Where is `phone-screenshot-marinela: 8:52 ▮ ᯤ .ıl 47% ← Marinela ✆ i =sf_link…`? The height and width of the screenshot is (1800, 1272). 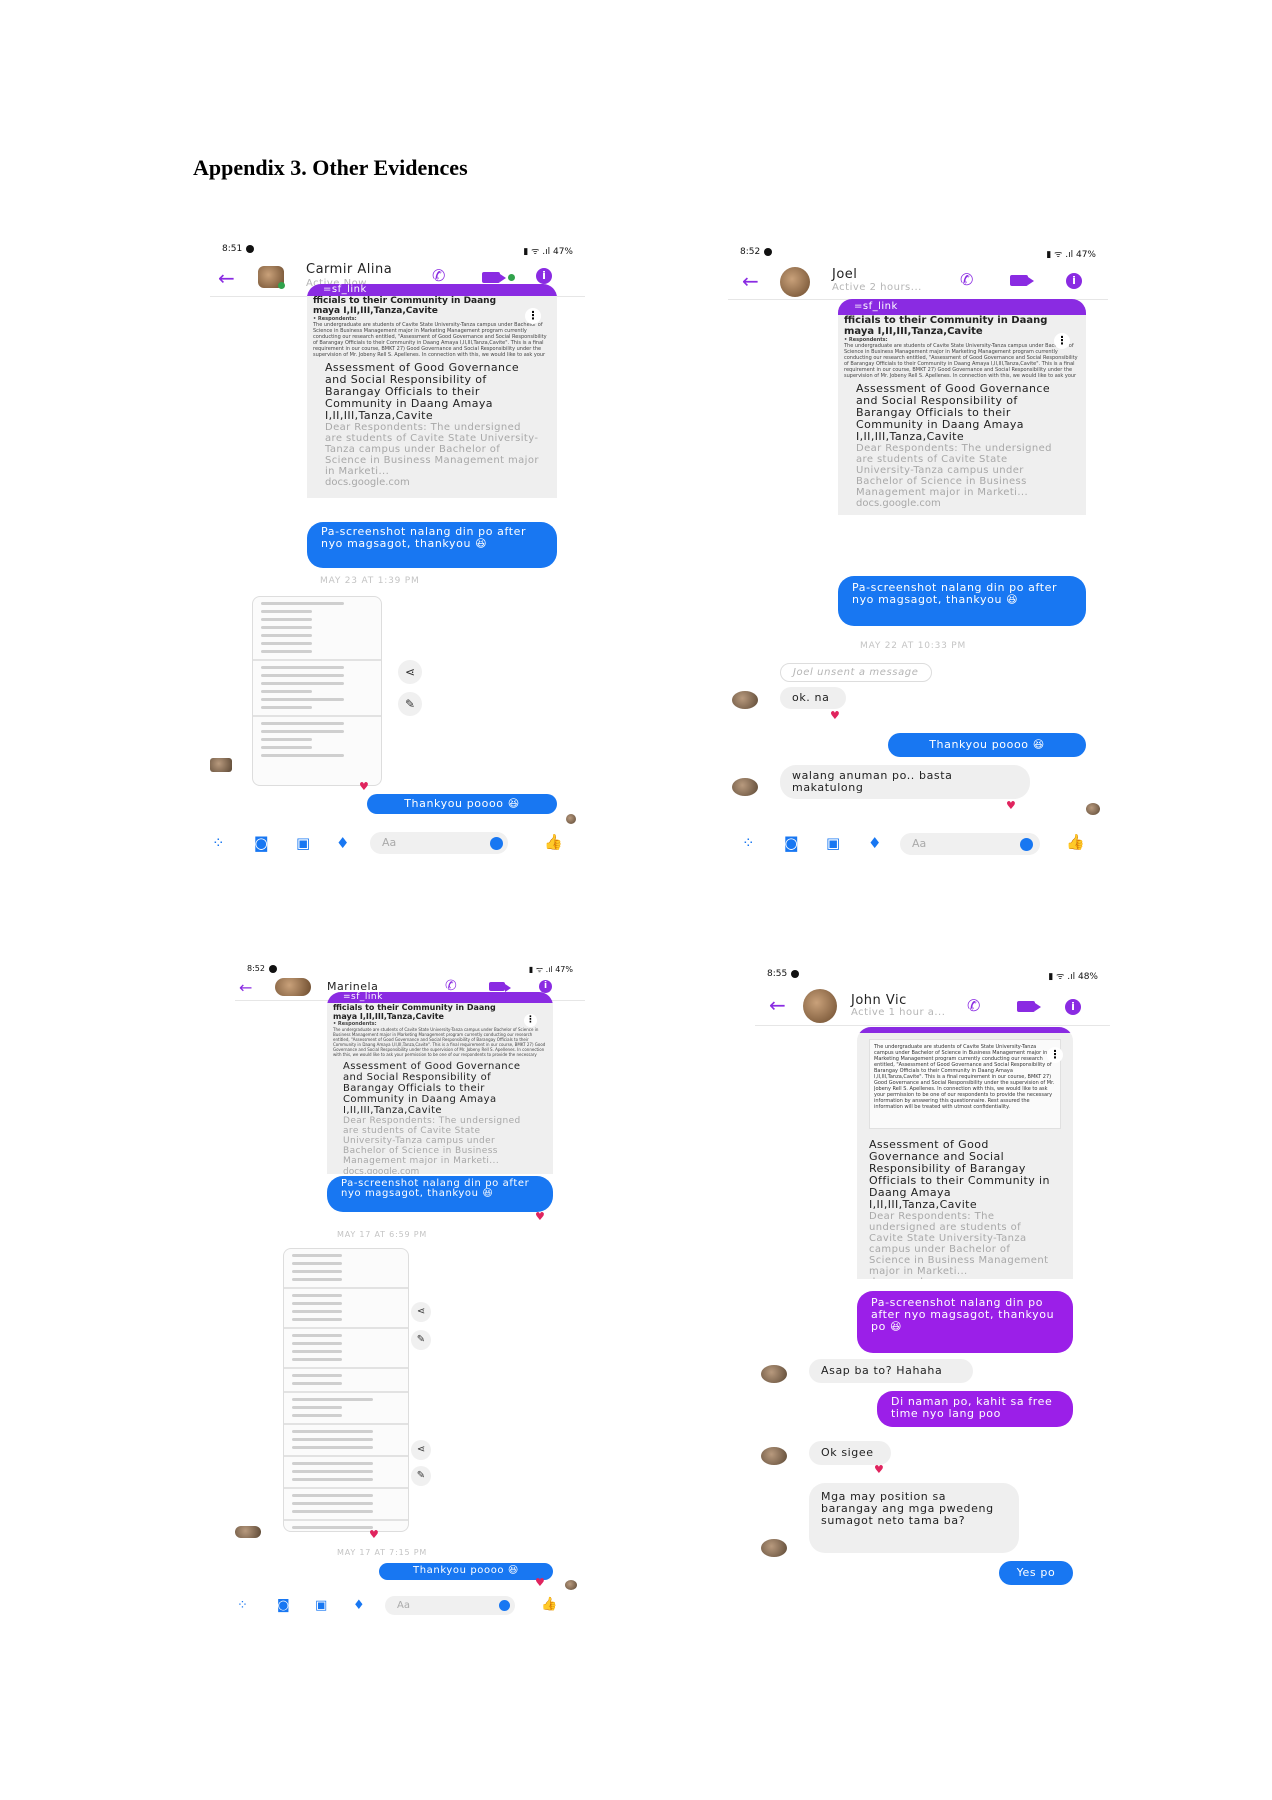 phone-screenshot-marinela: 8:52 ▮ ᯤ .ıl 47% ← Marinela ✆ i =sf_link… is located at coordinates (410, 1292).